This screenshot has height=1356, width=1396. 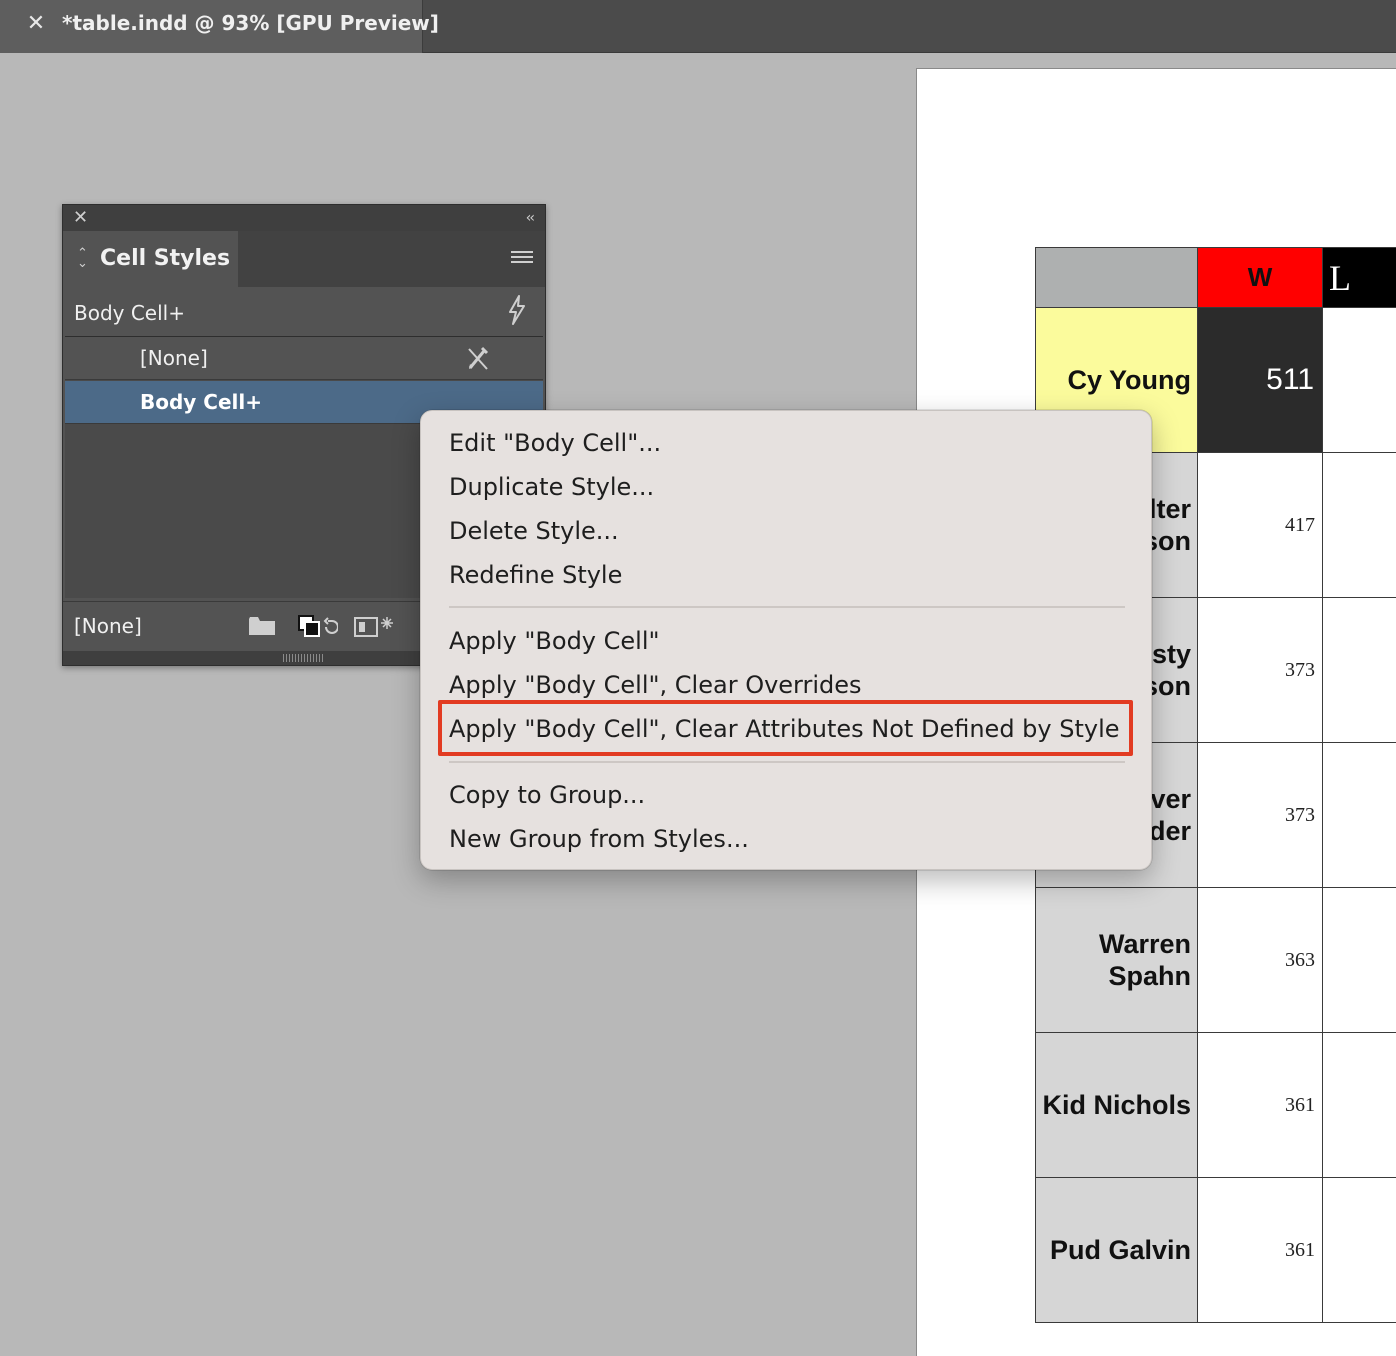 What do you see at coordinates (80, 218) in the screenshot?
I see `close-panel-icon: ✕` at bounding box center [80, 218].